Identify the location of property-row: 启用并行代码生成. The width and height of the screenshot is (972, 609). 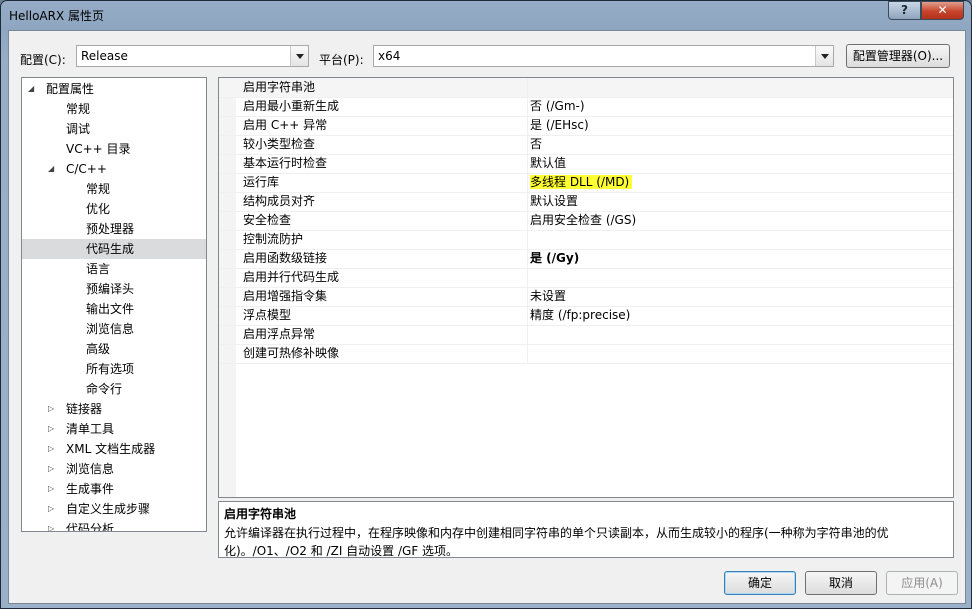
(586, 278).